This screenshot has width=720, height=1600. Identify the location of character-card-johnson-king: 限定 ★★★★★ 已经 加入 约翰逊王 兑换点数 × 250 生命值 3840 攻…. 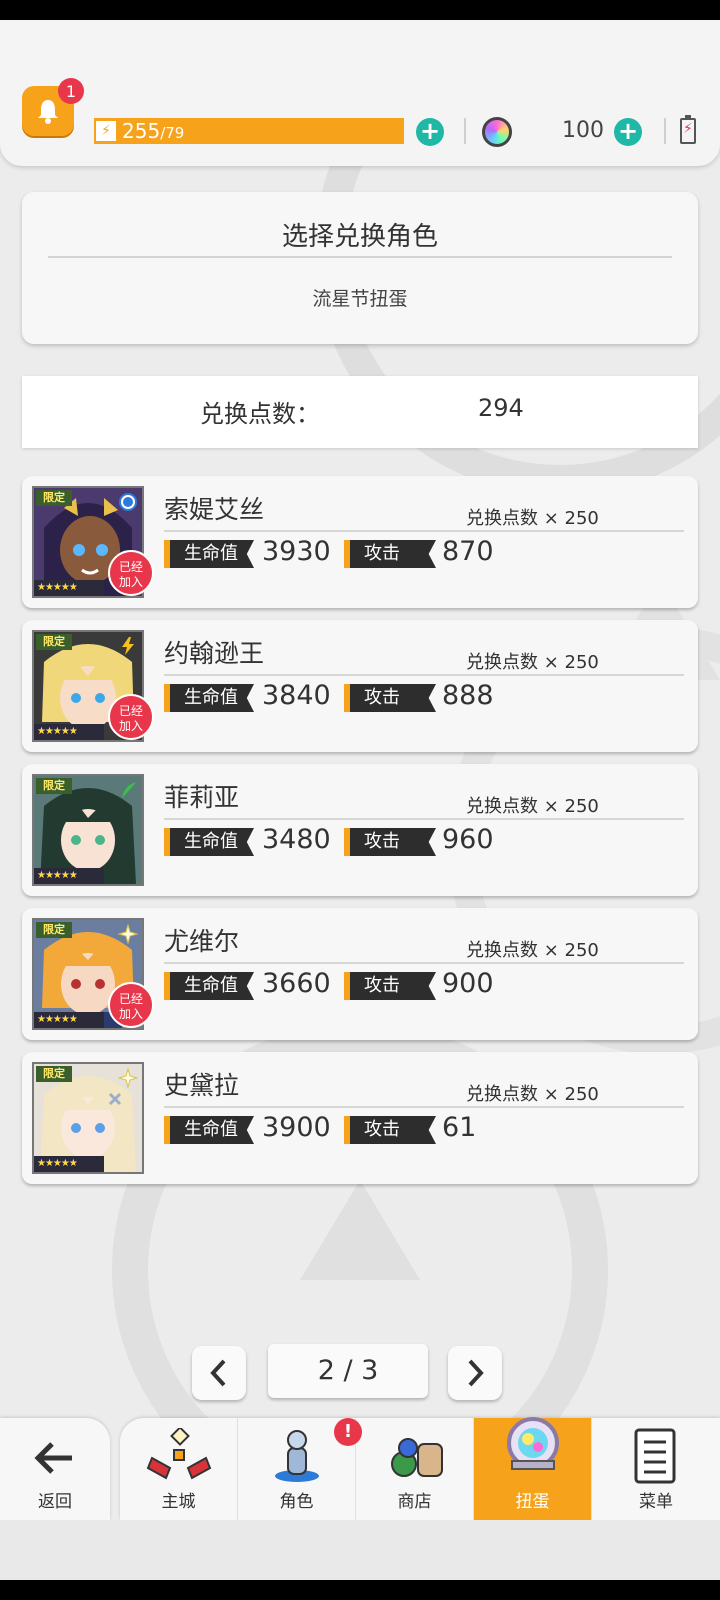
(360, 686).